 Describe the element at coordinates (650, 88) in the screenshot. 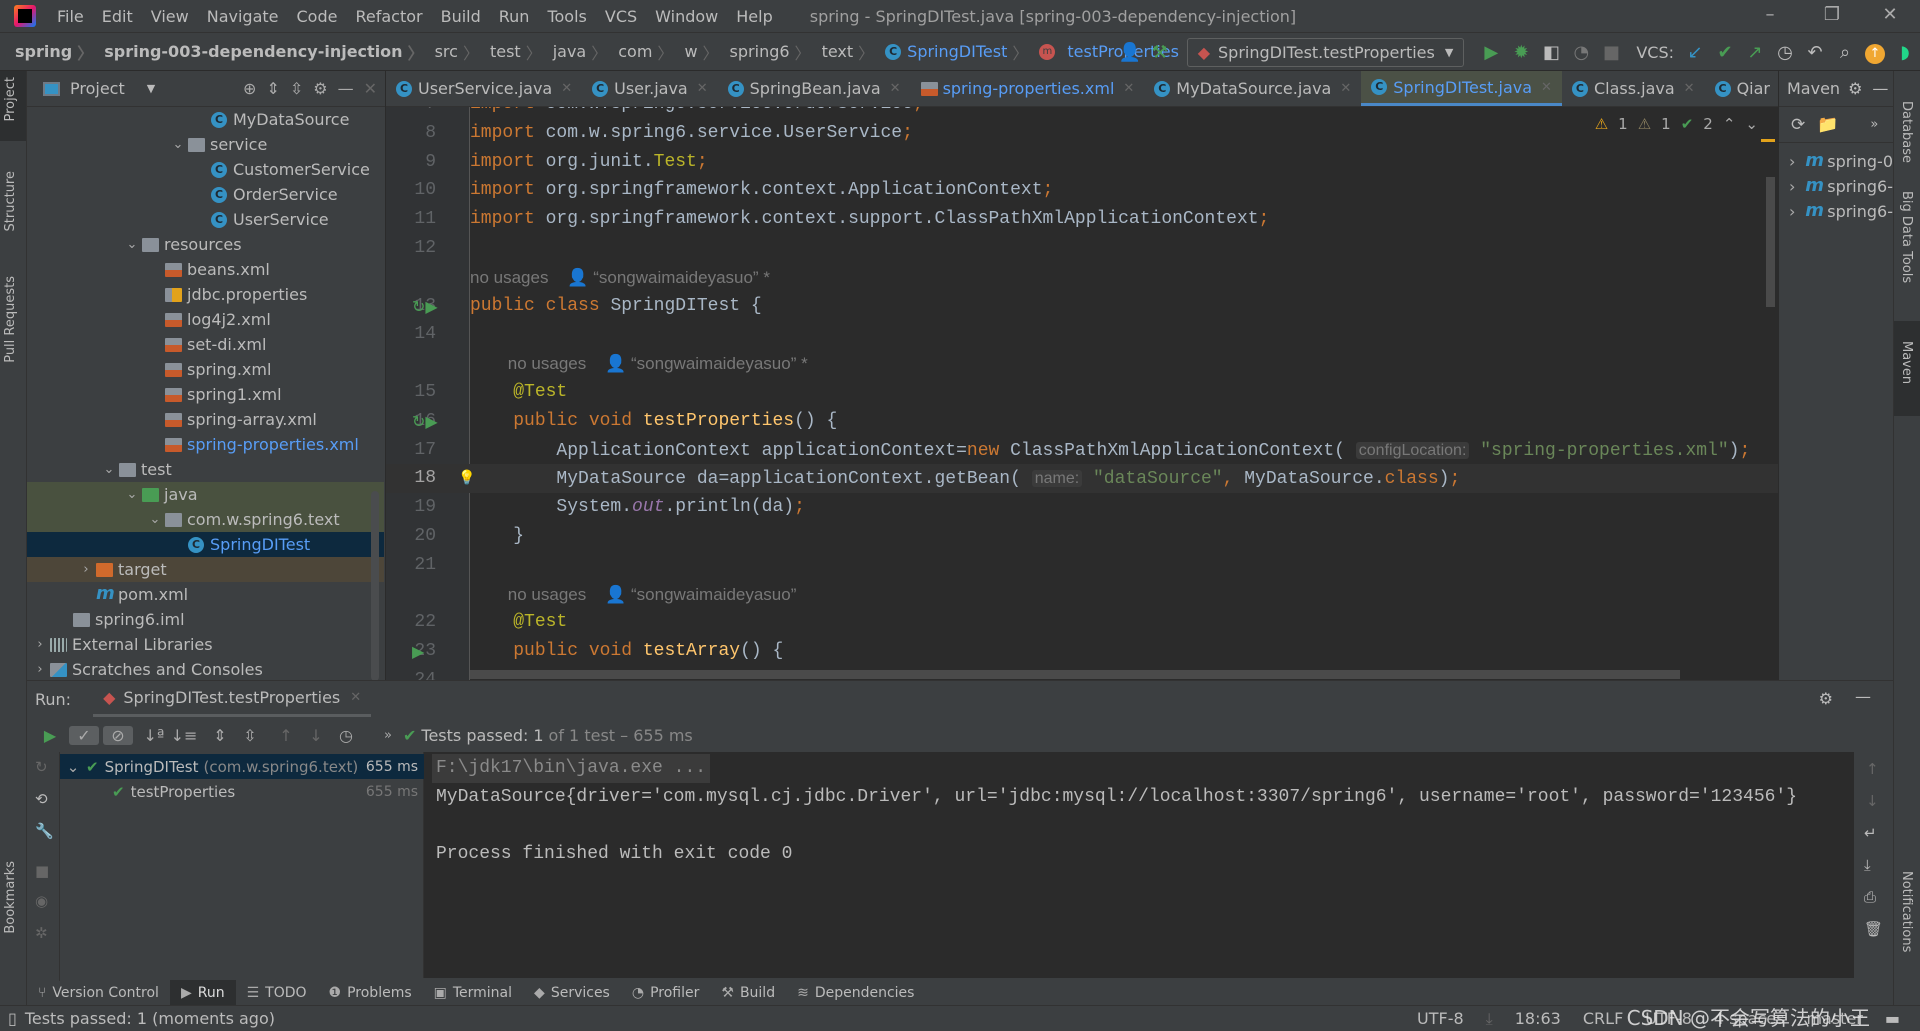

I see `editor-tab: C User.java ✕` at that location.